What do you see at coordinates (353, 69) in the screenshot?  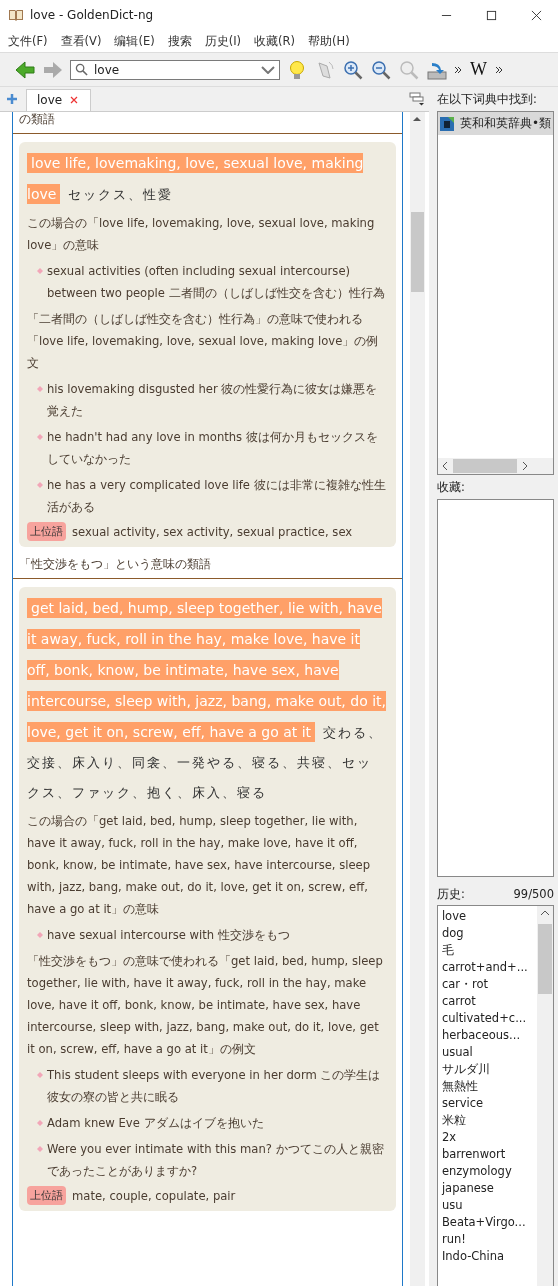 I see `zoom-in-icon` at bounding box center [353, 69].